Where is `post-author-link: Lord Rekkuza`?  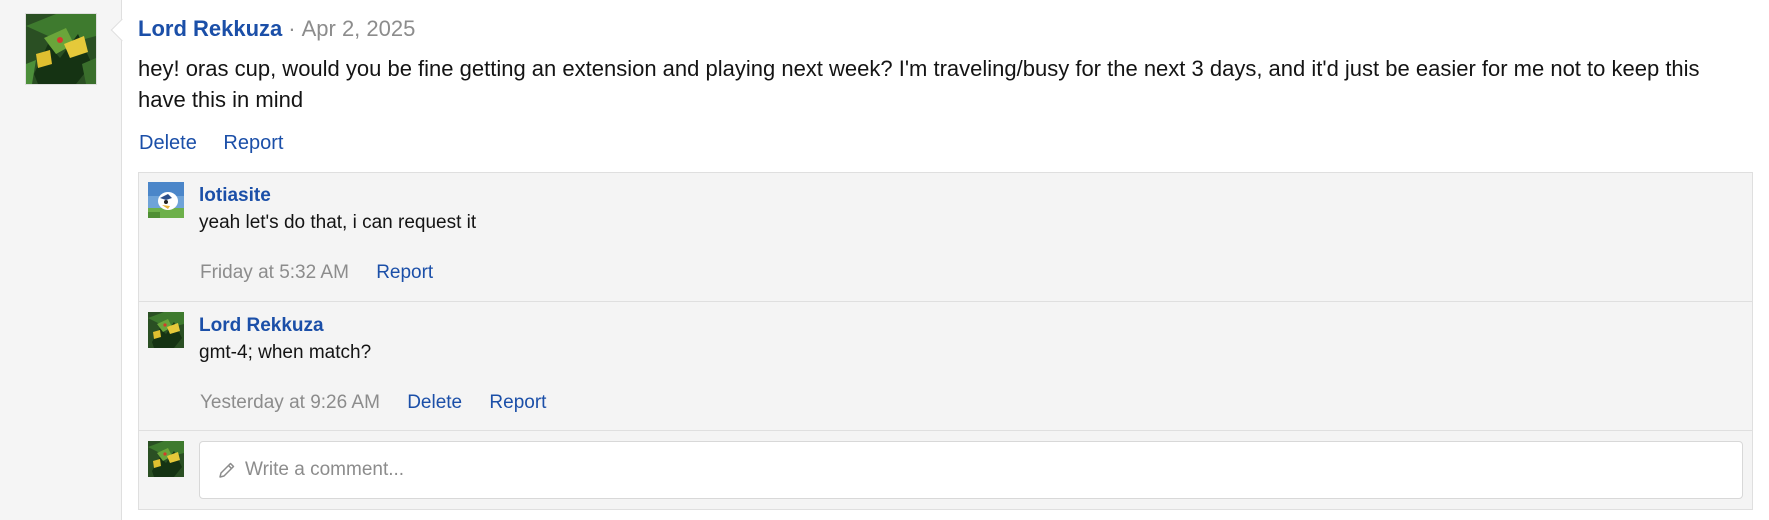
post-author-link: Lord Rekkuza is located at coordinates (210, 28).